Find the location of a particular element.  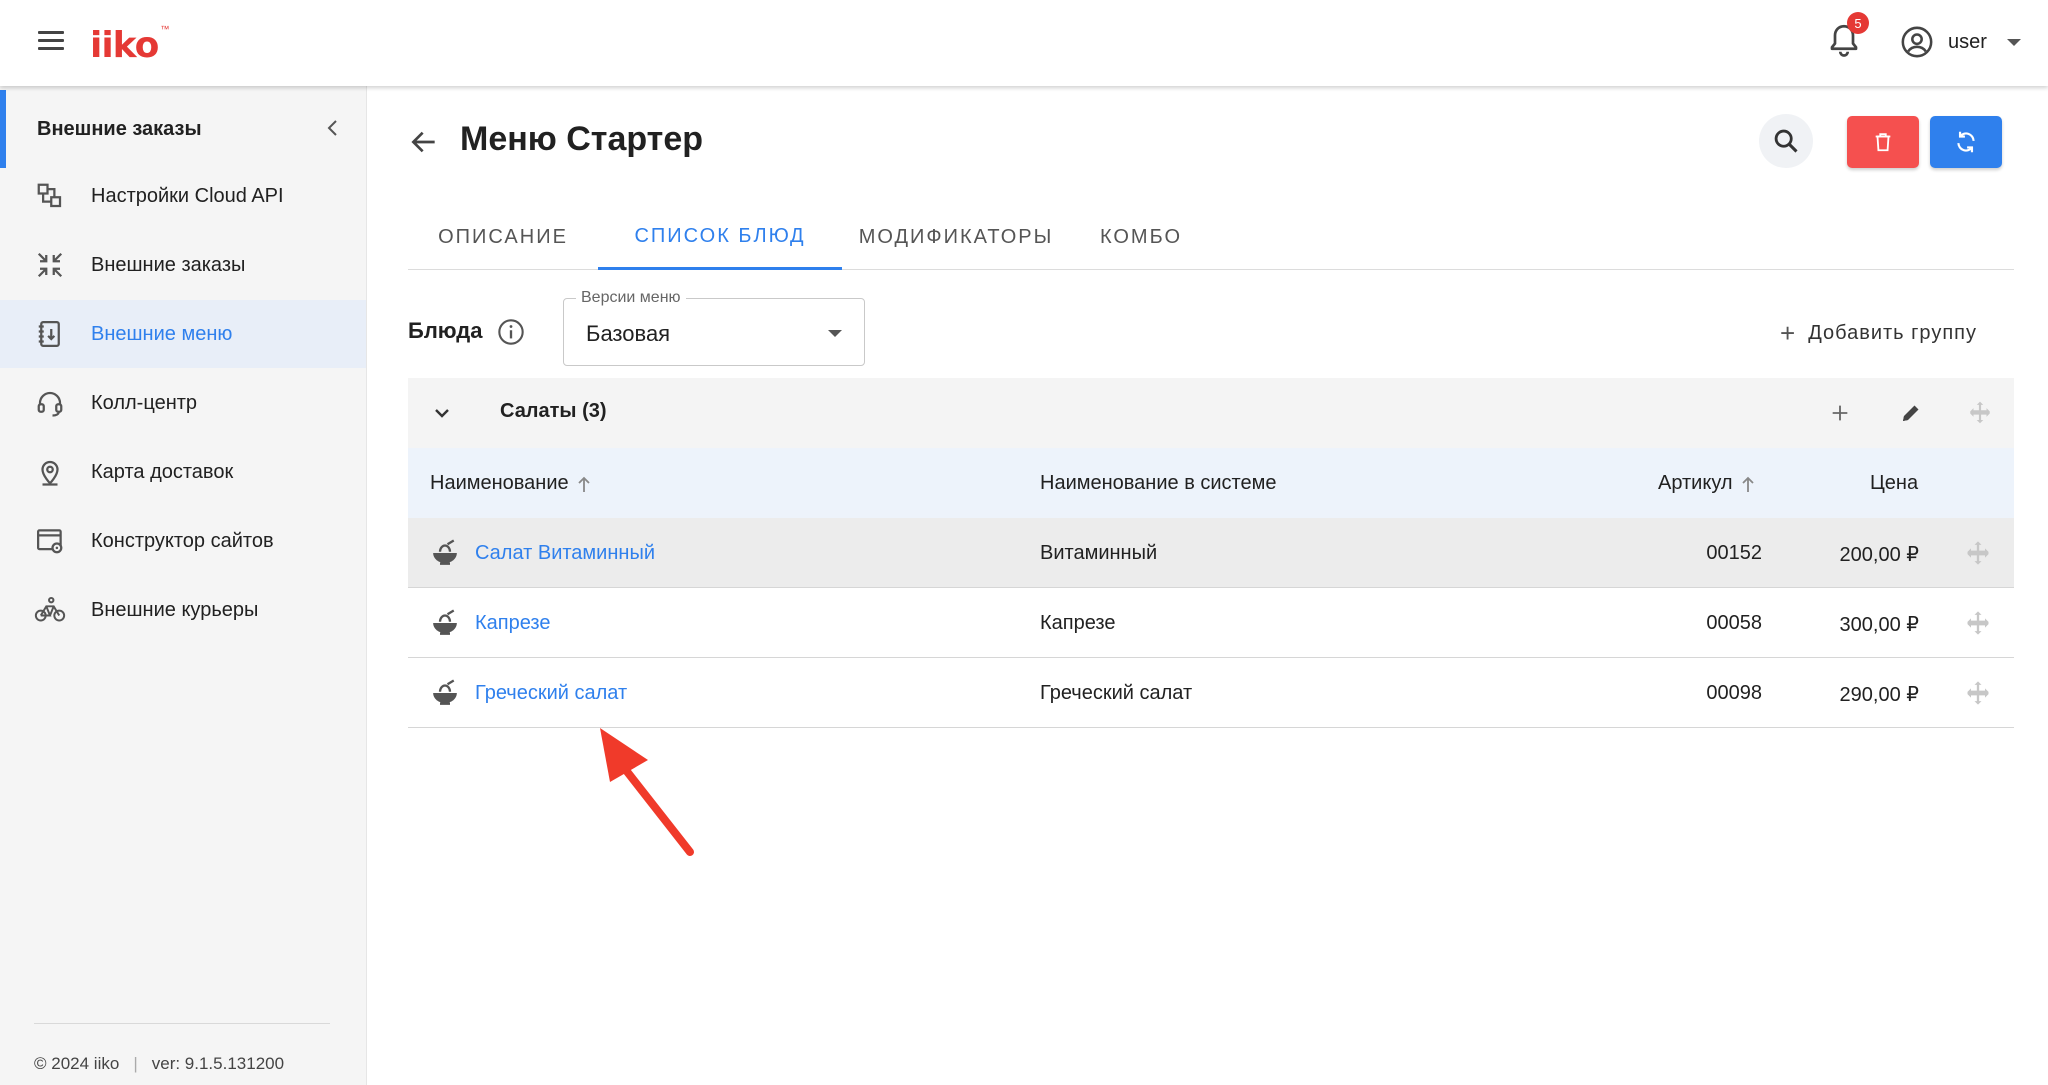

column-header-article: Артикул is located at coordinates (1706, 483).